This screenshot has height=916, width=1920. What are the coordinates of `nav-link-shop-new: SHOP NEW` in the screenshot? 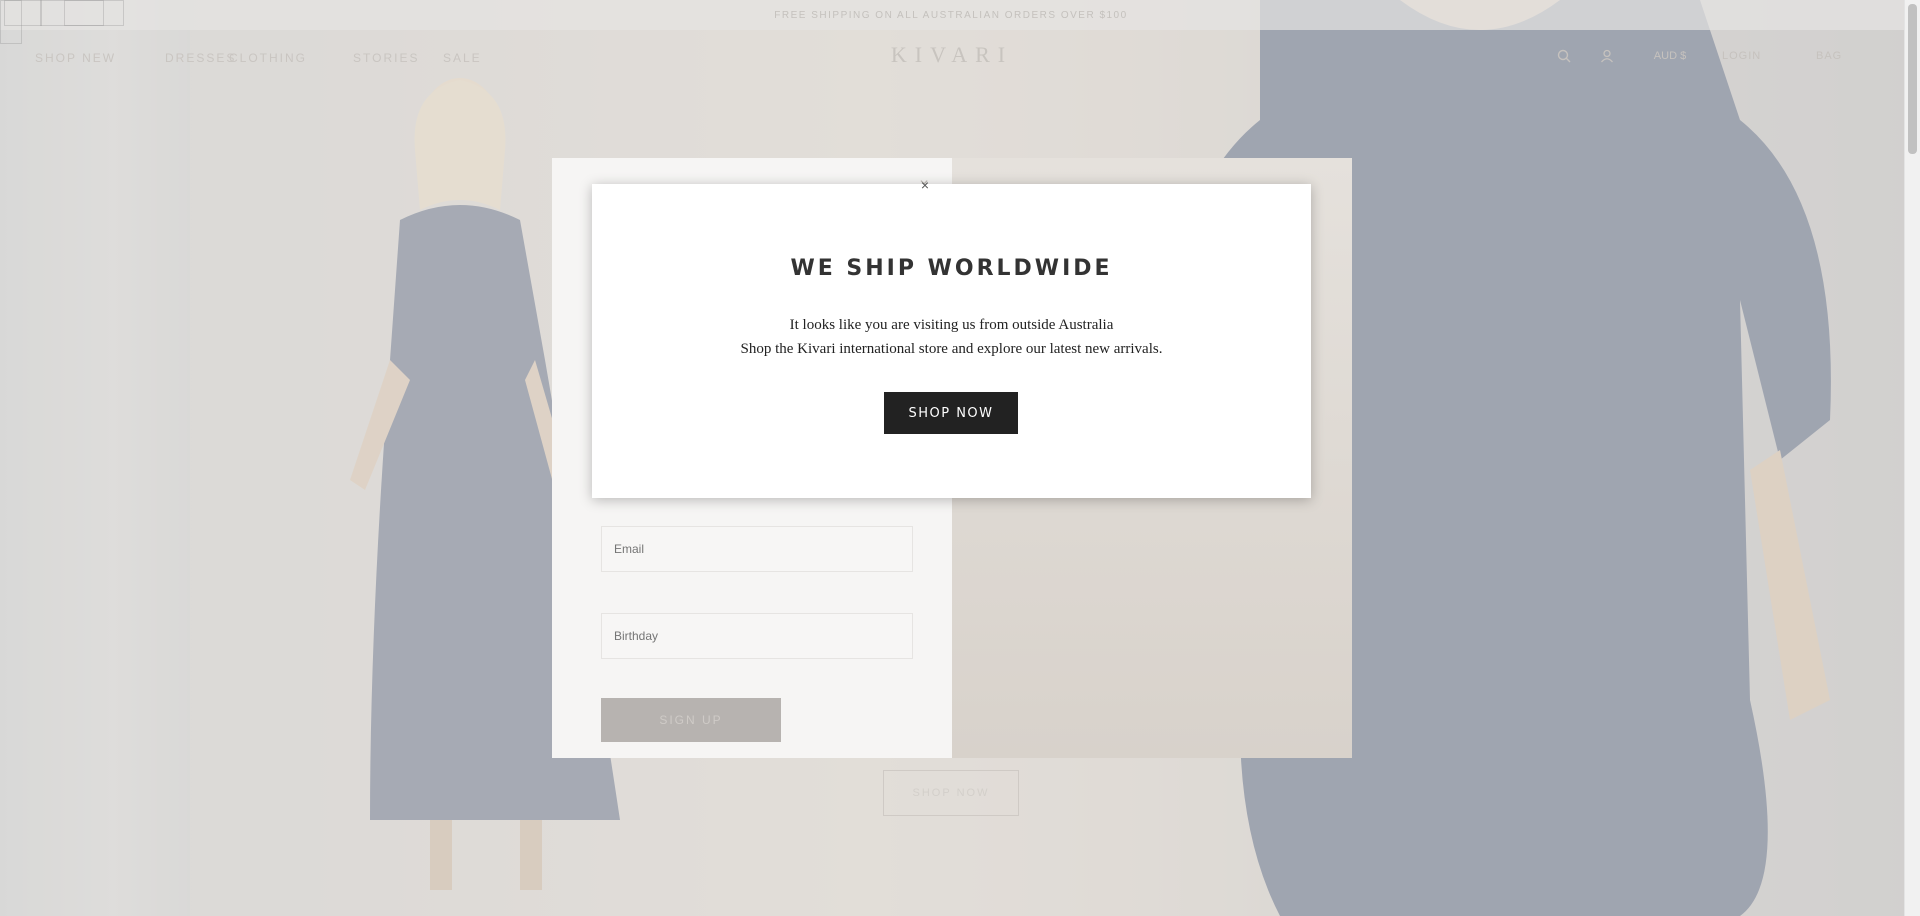 It's located at (88, 58).